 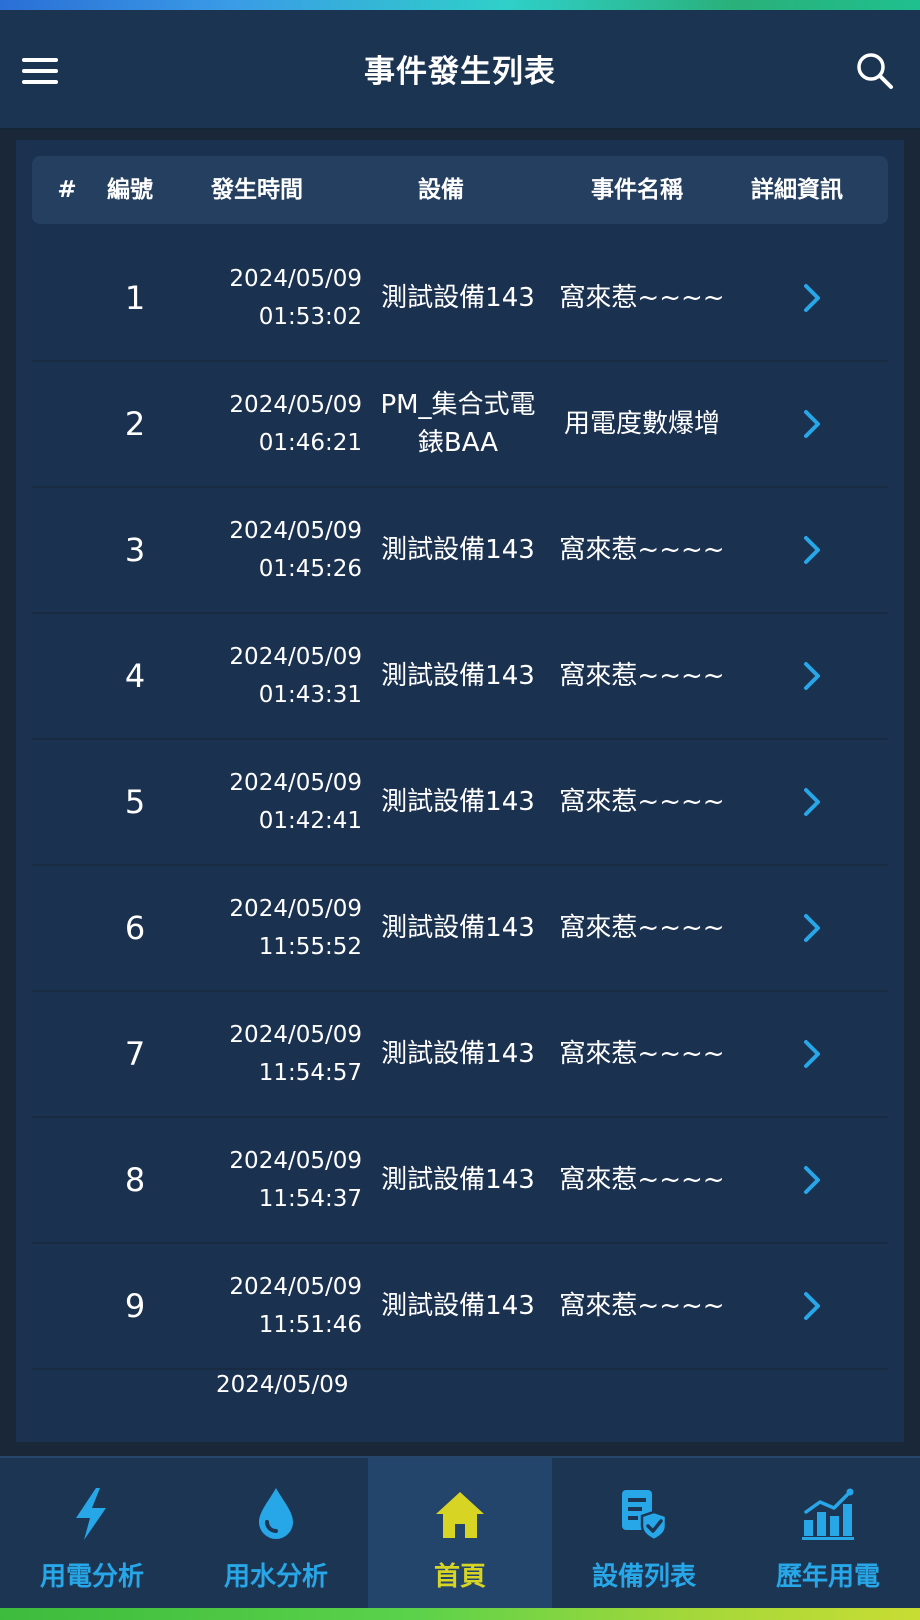 I want to click on nav-electricity-analysis: 用電分析, so click(x=92, y=1534).